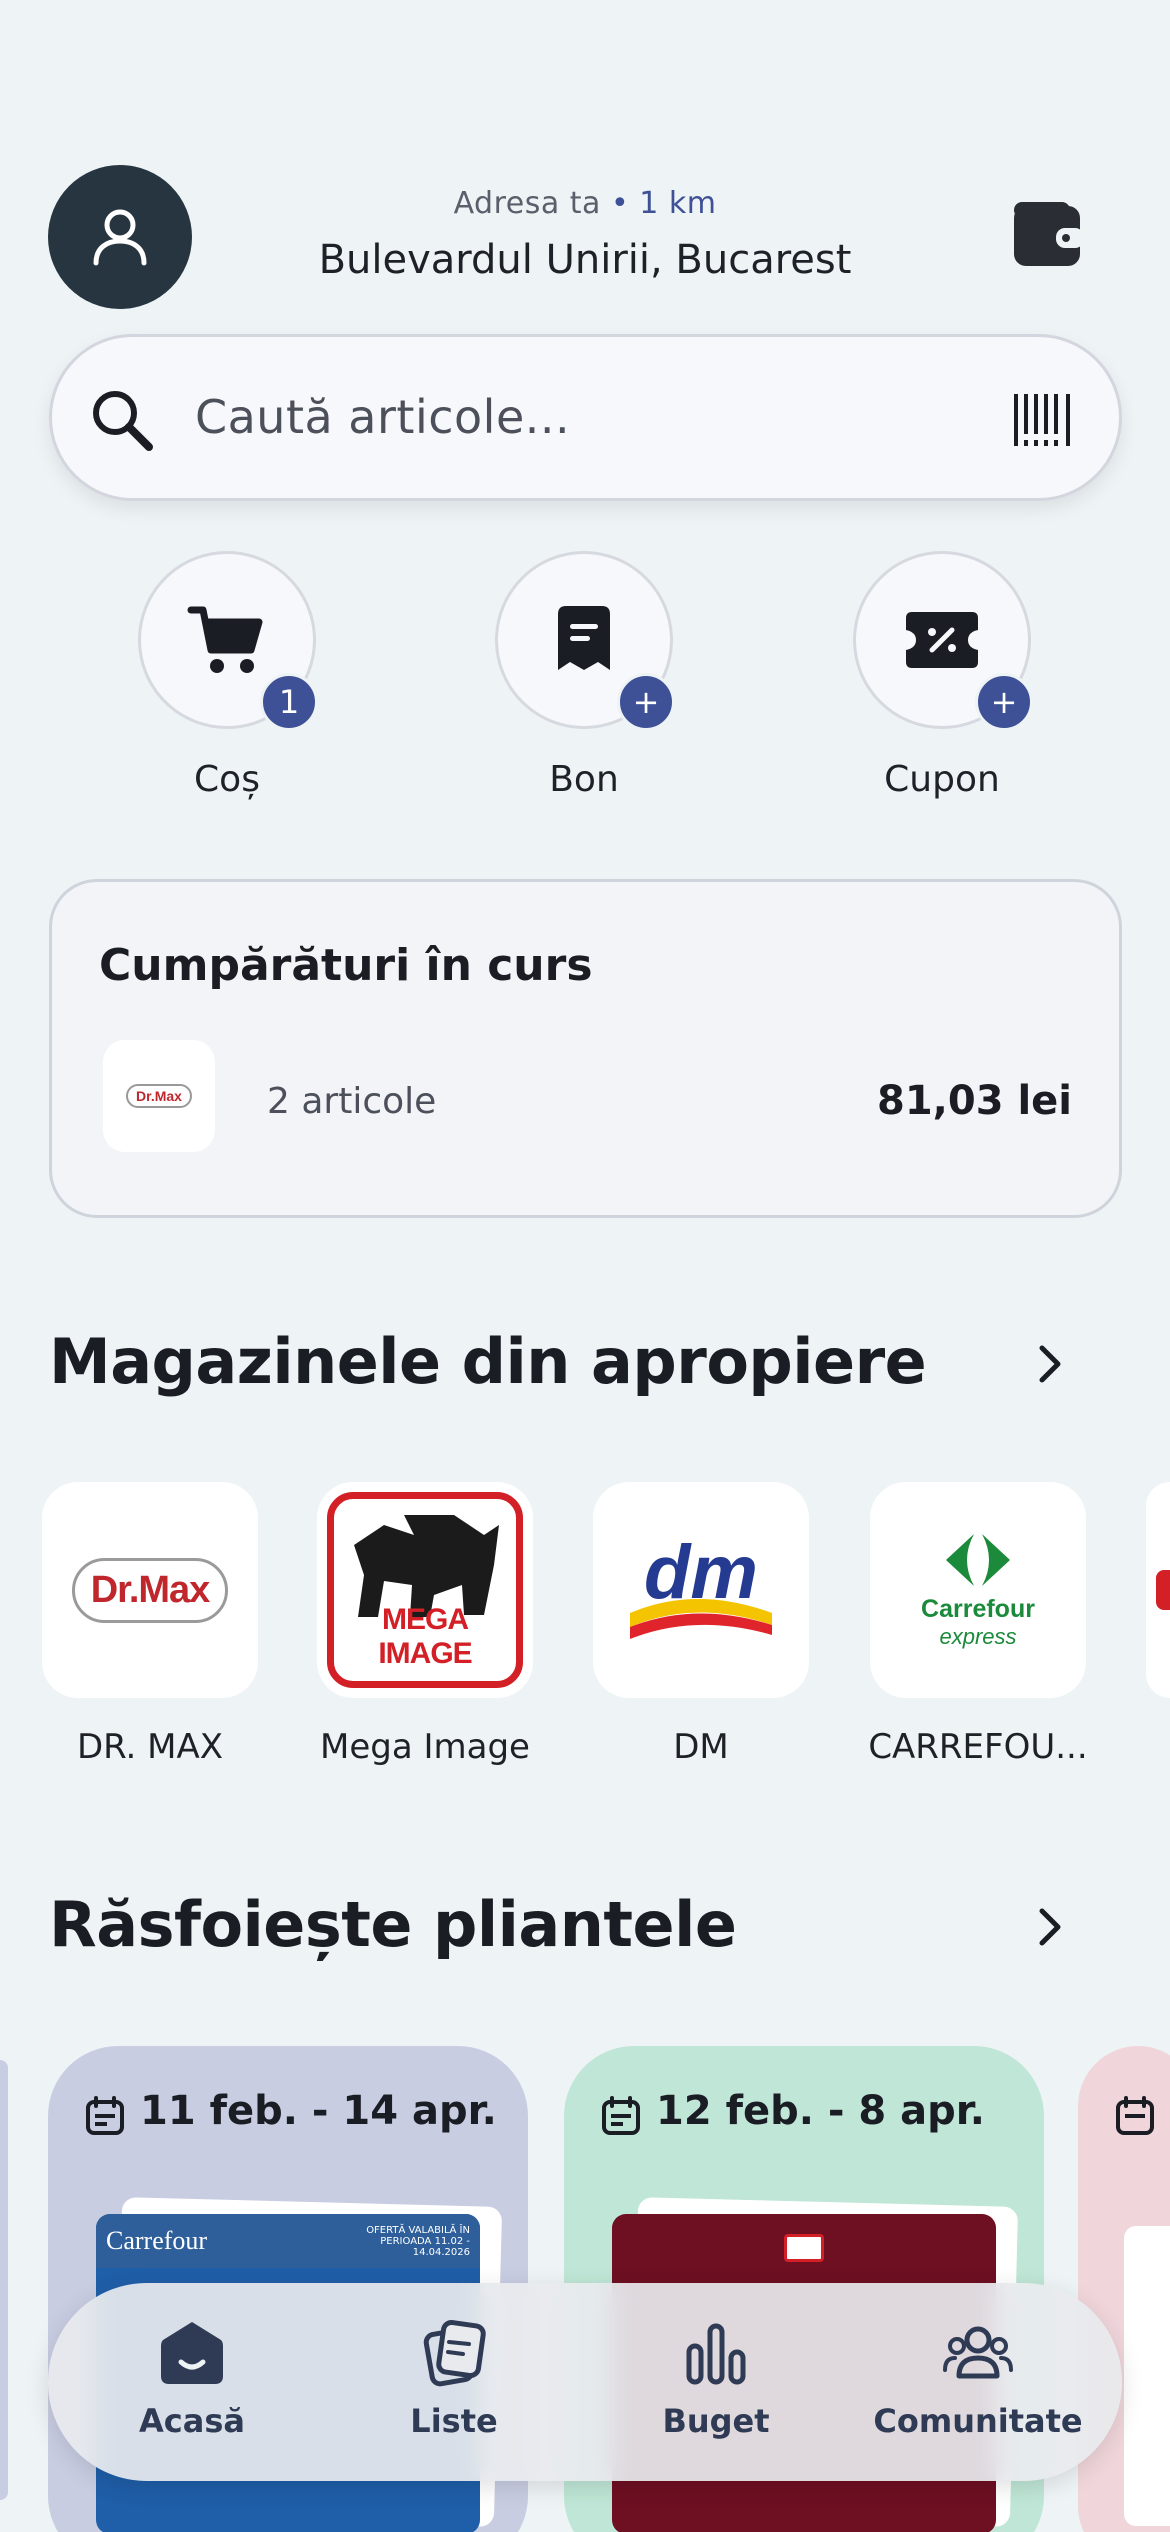 The height and width of the screenshot is (2532, 1170). Describe the element at coordinates (454, 2421) in the screenshot. I see `nav-label-lists: Liste` at that location.